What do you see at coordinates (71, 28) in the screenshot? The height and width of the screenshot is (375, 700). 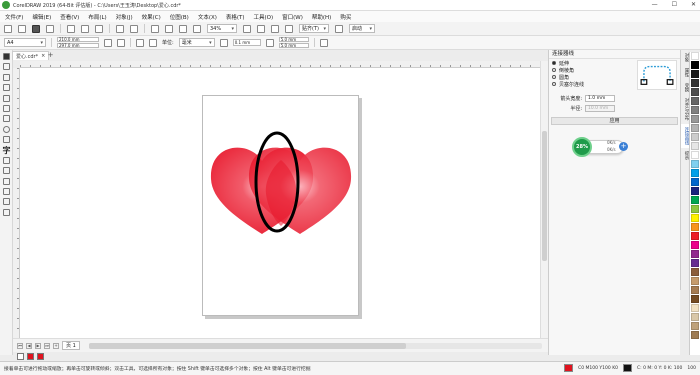 I see `cut-icon` at bounding box center [71, 28].